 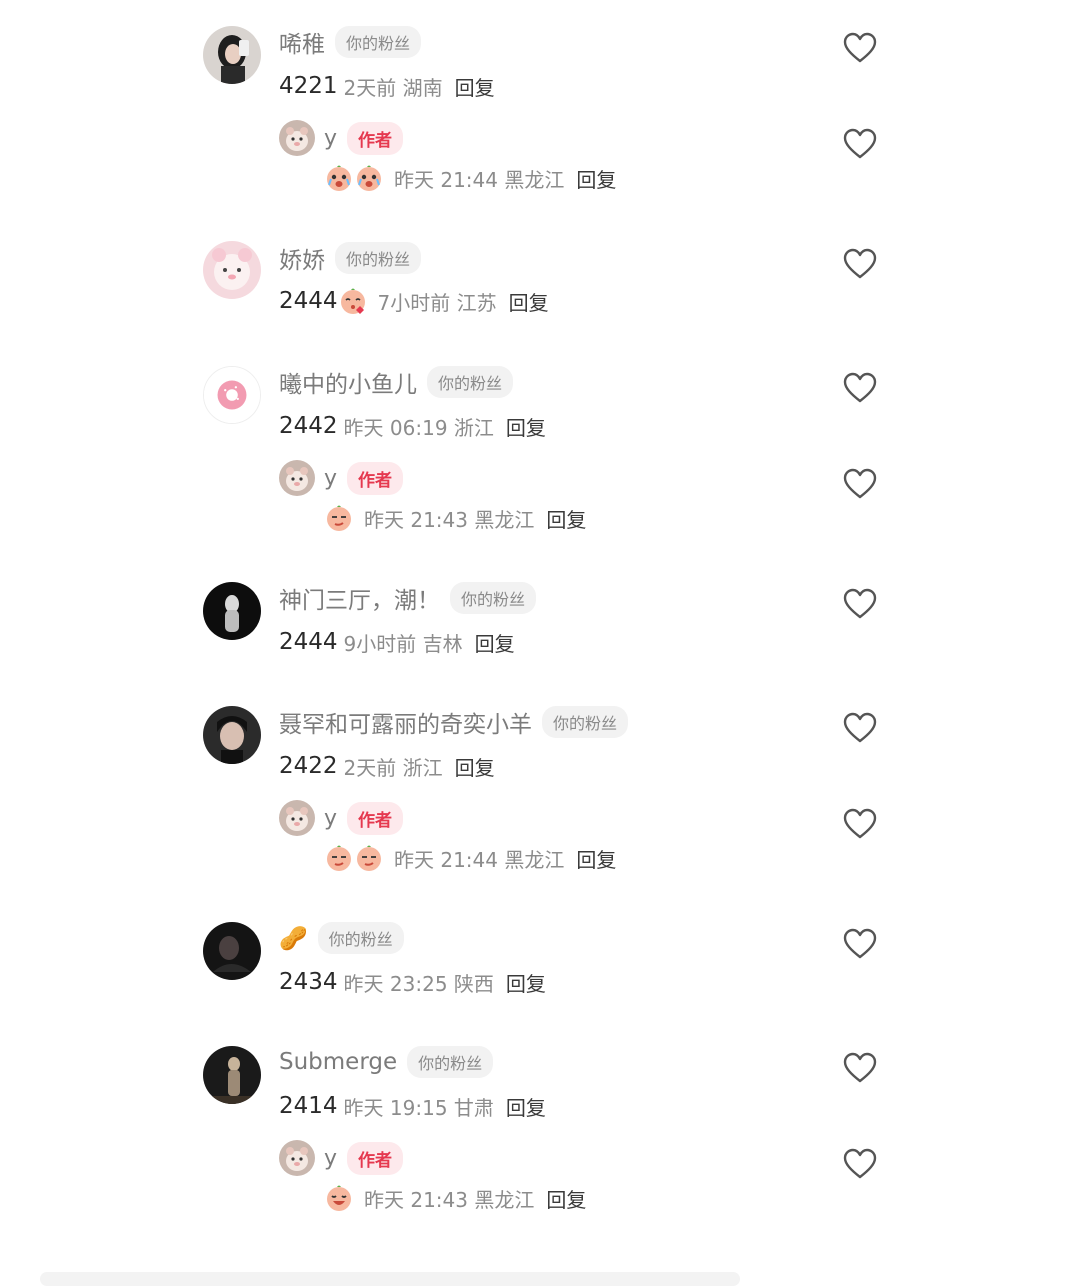 What do you see at coordinates (390, 1279) in the screenshot?
I see `bottom-input-bar` at bounding box center [390, 1279].